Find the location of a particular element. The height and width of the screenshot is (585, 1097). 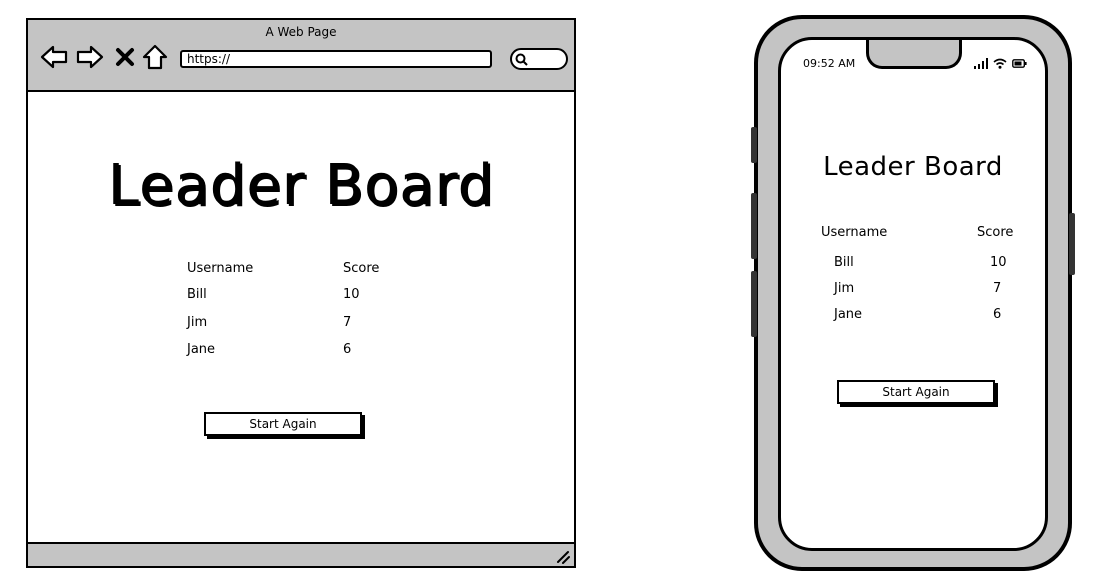

status-icons is located at coordinates (1000, 63).